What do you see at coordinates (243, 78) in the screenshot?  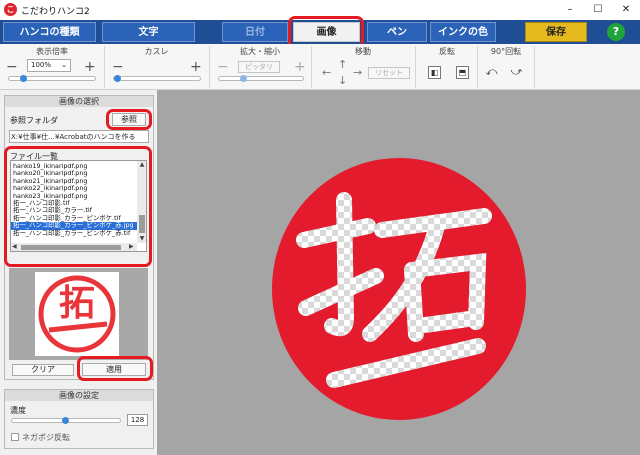 I see `scale-slider-thumb` at bounding box center [243, 78].